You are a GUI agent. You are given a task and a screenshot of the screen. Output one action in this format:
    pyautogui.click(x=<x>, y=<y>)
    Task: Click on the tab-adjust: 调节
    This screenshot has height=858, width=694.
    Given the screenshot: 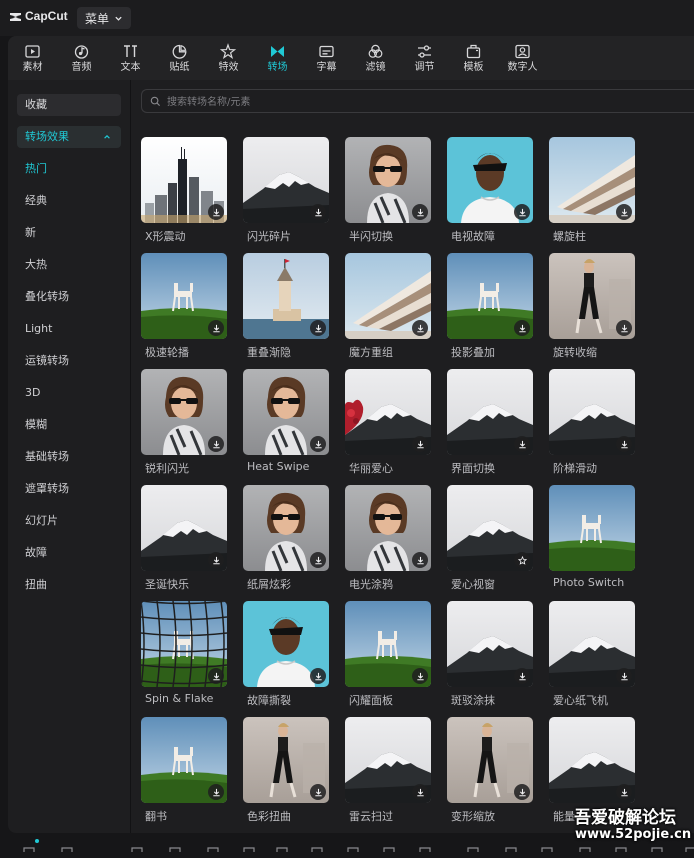 What is the action you would take?
    pyautogui.click(x=424, y=58)
    